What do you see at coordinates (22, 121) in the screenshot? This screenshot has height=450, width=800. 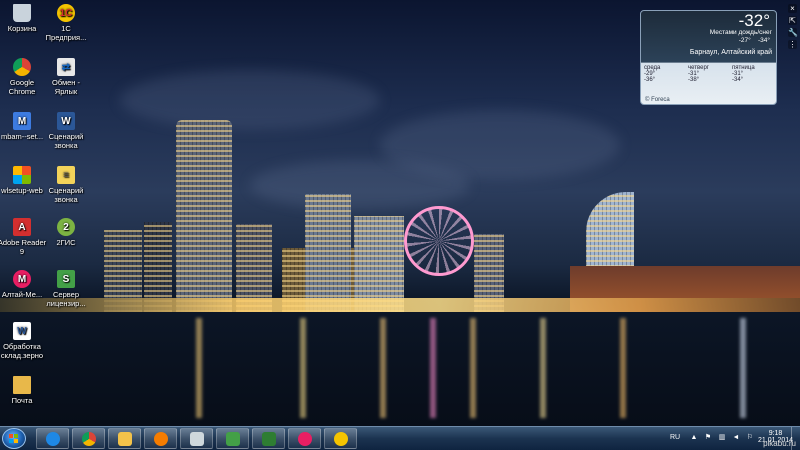 I see `malwarebytes-setup-icon: M` at bounding box center [22, 121].